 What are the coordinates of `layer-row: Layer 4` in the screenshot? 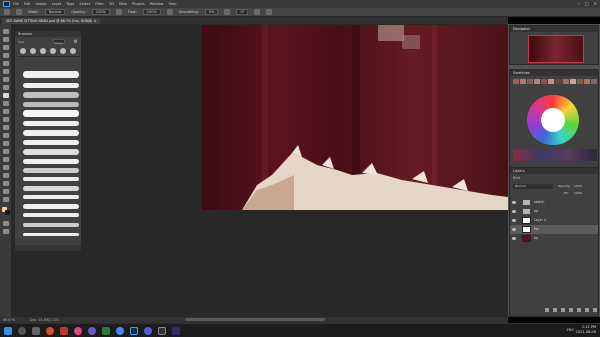 It's located at (554, 220).